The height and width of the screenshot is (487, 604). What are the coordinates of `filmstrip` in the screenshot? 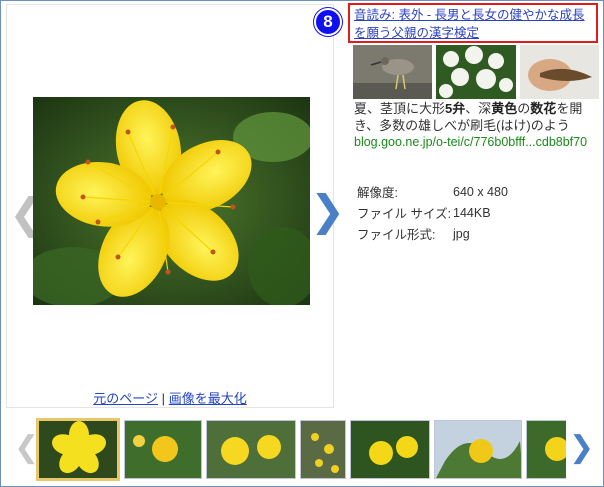 It's located at (301, 449).